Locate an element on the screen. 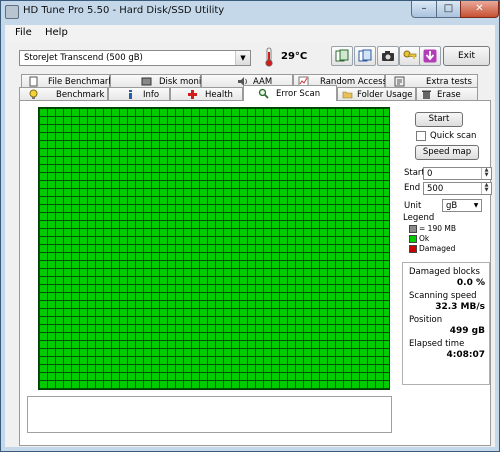  scanning-speed-value: 32.3 MB/s is located at coordinates (460, 307).